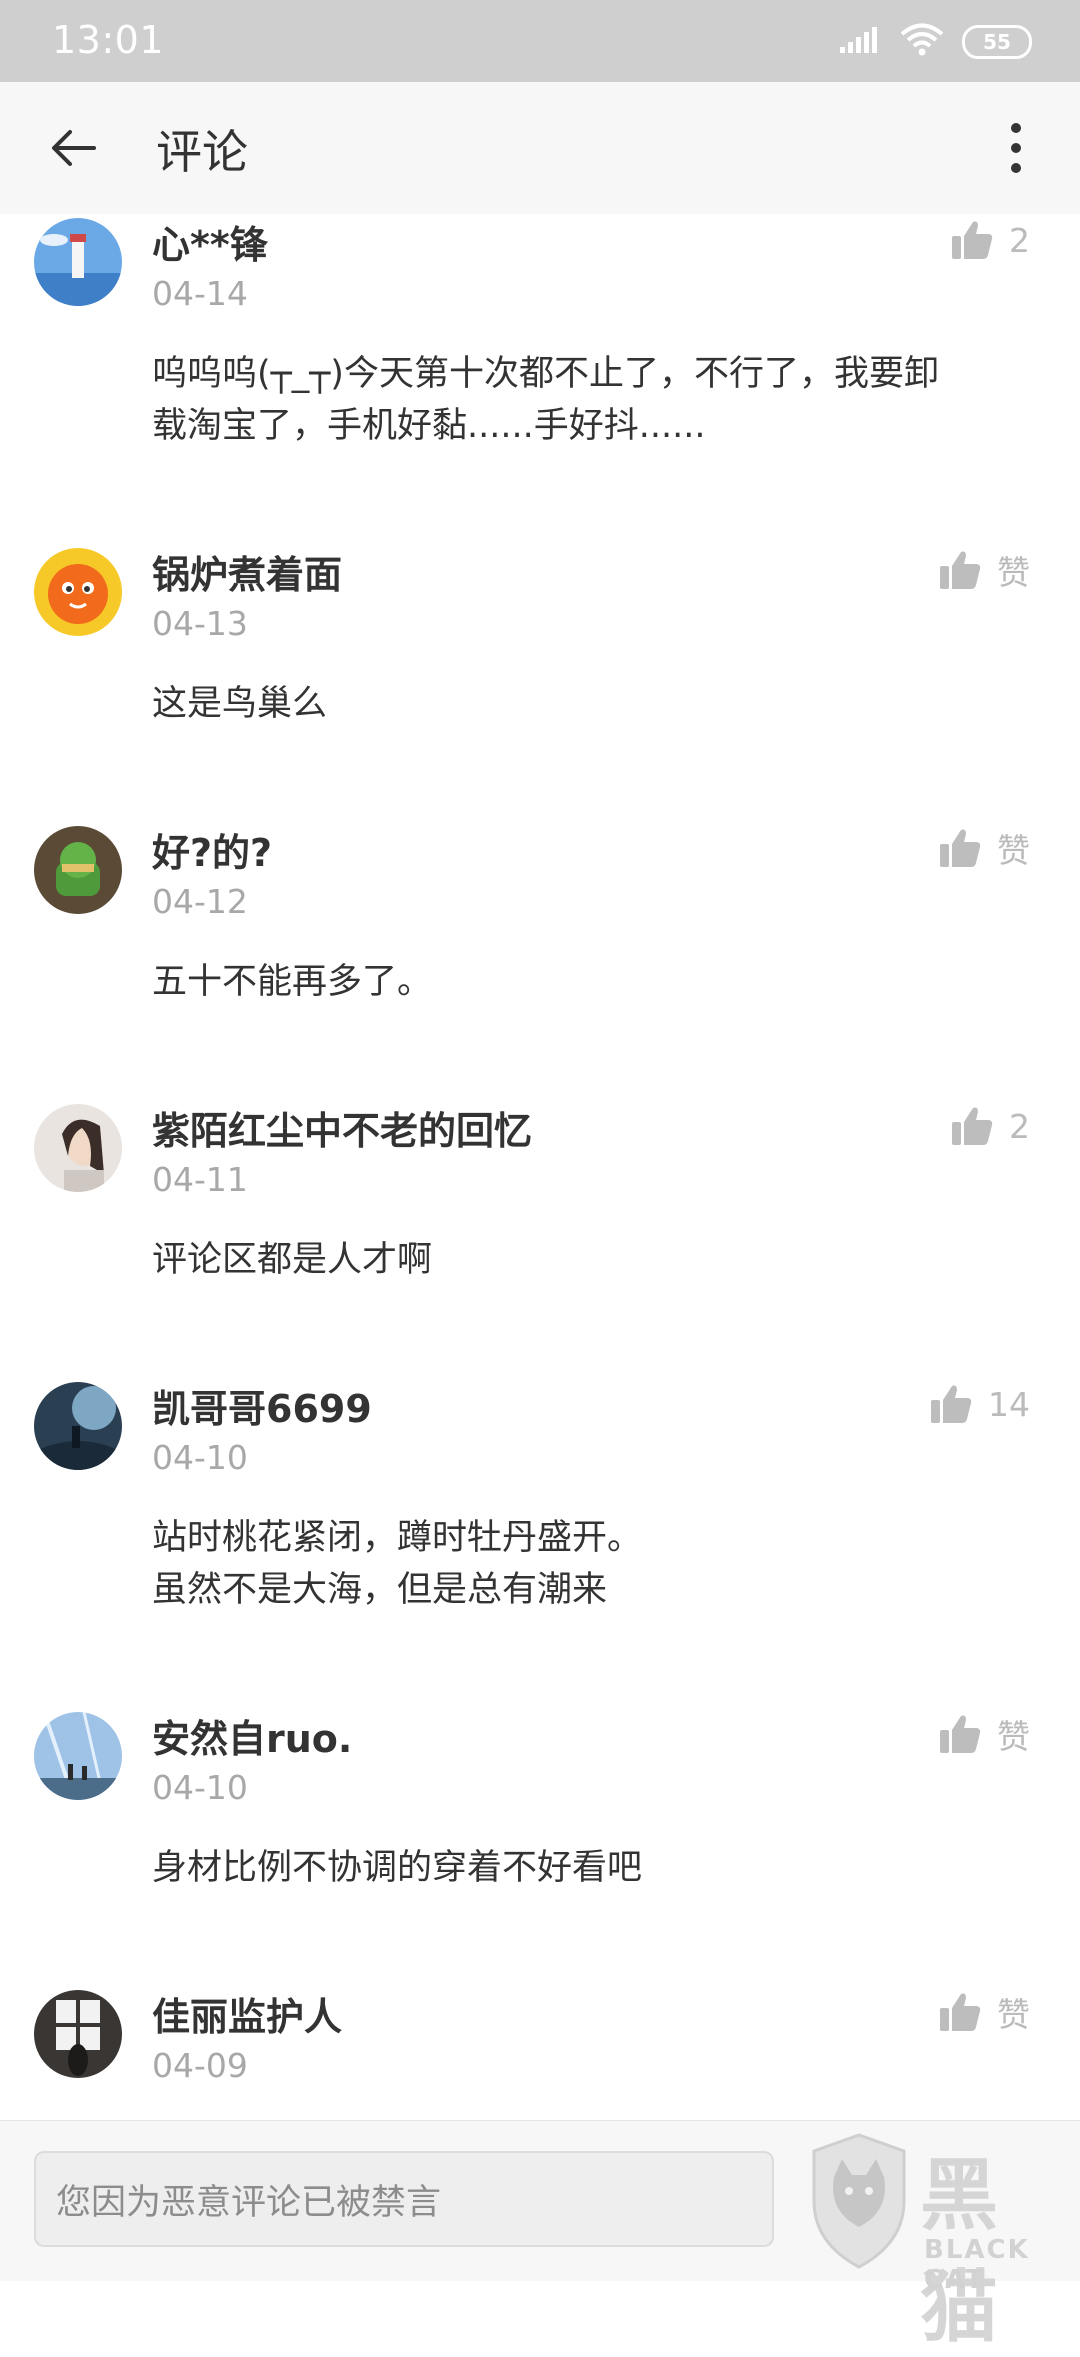 This screenshot has width=1080, height=2357. What do you see at coordinates (597, 704) in the screenshot?
I see `comment-text: 这是鸟巢么` at bounding box center [597, 704].